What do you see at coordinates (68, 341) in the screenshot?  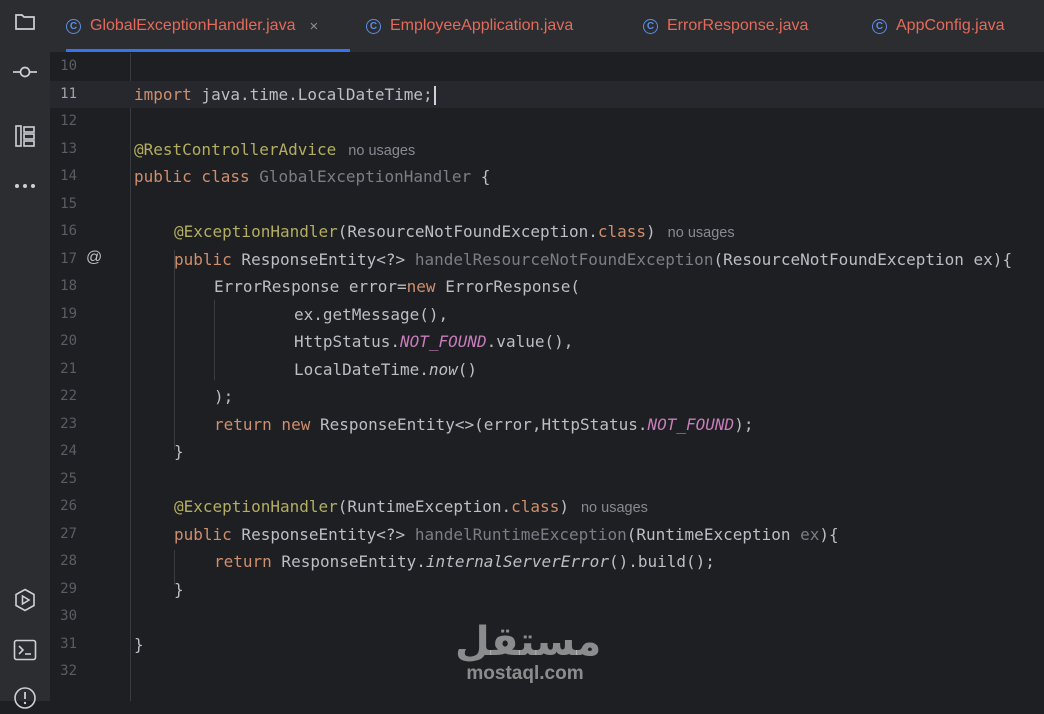 I see `line-number: 20` at bounding box center [68, 341].